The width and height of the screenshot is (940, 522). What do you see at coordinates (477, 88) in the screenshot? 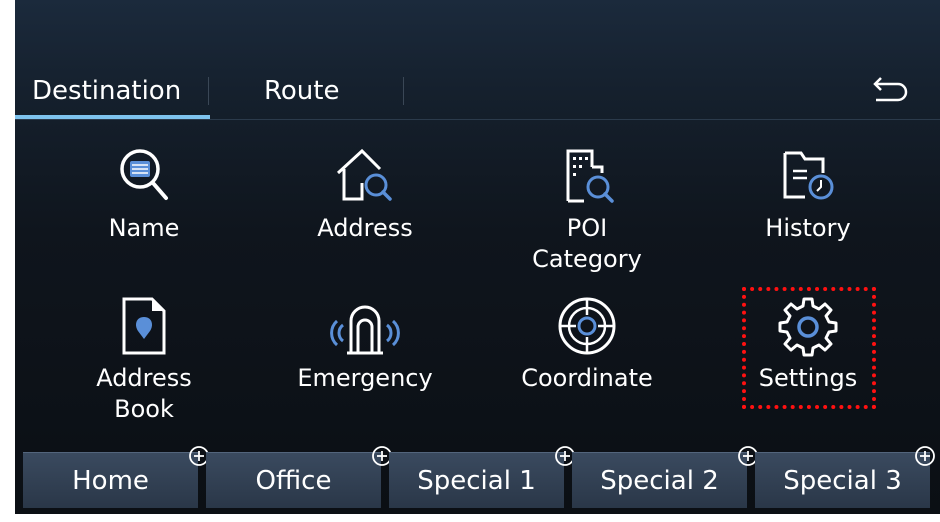
I see `tab-bar: Destination Route` at bounding box center [477, 88].